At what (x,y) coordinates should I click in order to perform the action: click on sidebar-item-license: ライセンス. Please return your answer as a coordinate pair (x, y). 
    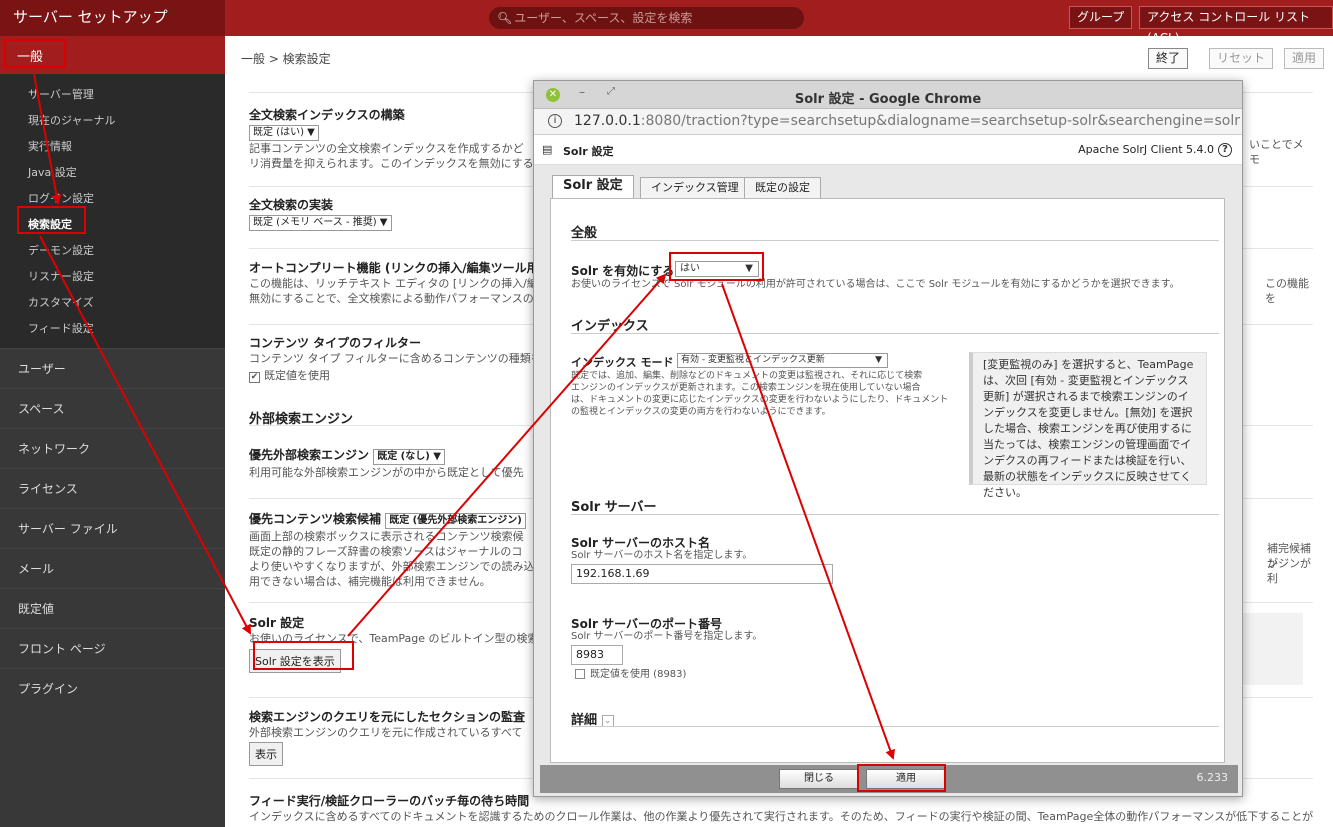
    Looking at the image, I should click on (112, 488).